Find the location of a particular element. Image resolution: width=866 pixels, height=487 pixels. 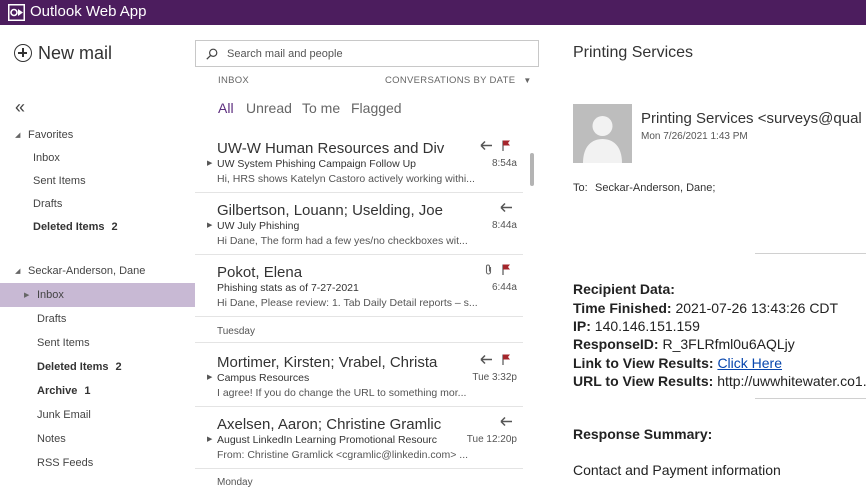

to-label: To: is located at coordinates (580, 188).